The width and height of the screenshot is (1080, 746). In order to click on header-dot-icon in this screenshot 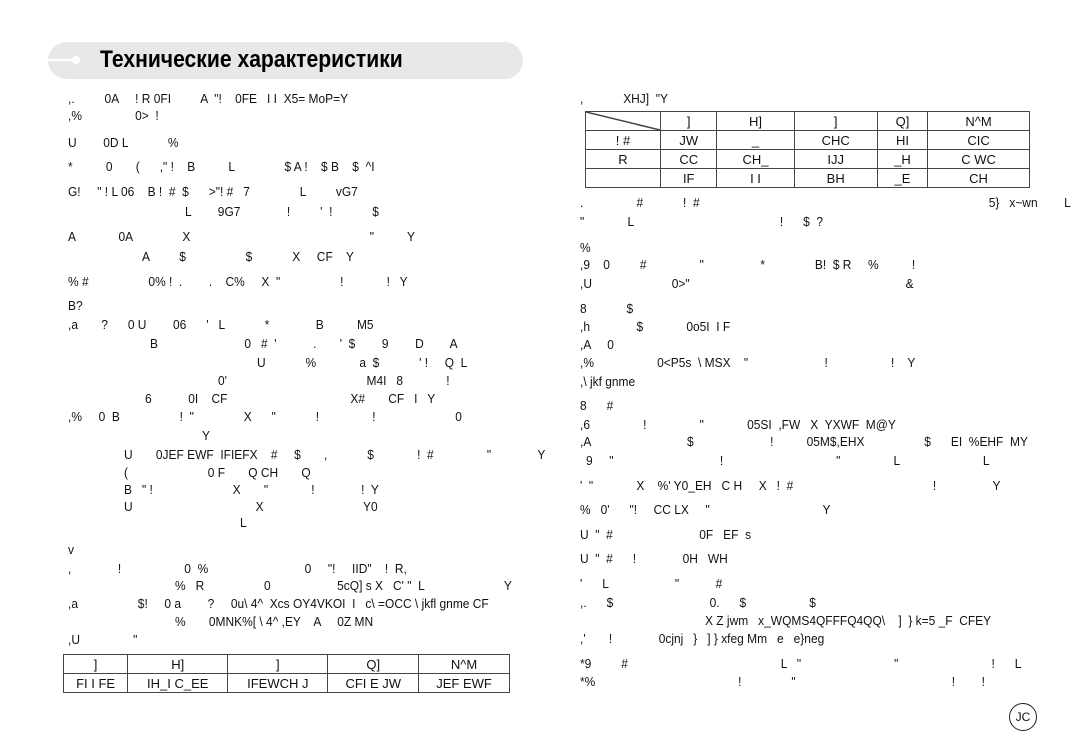, I will do `click(76, 60)`.